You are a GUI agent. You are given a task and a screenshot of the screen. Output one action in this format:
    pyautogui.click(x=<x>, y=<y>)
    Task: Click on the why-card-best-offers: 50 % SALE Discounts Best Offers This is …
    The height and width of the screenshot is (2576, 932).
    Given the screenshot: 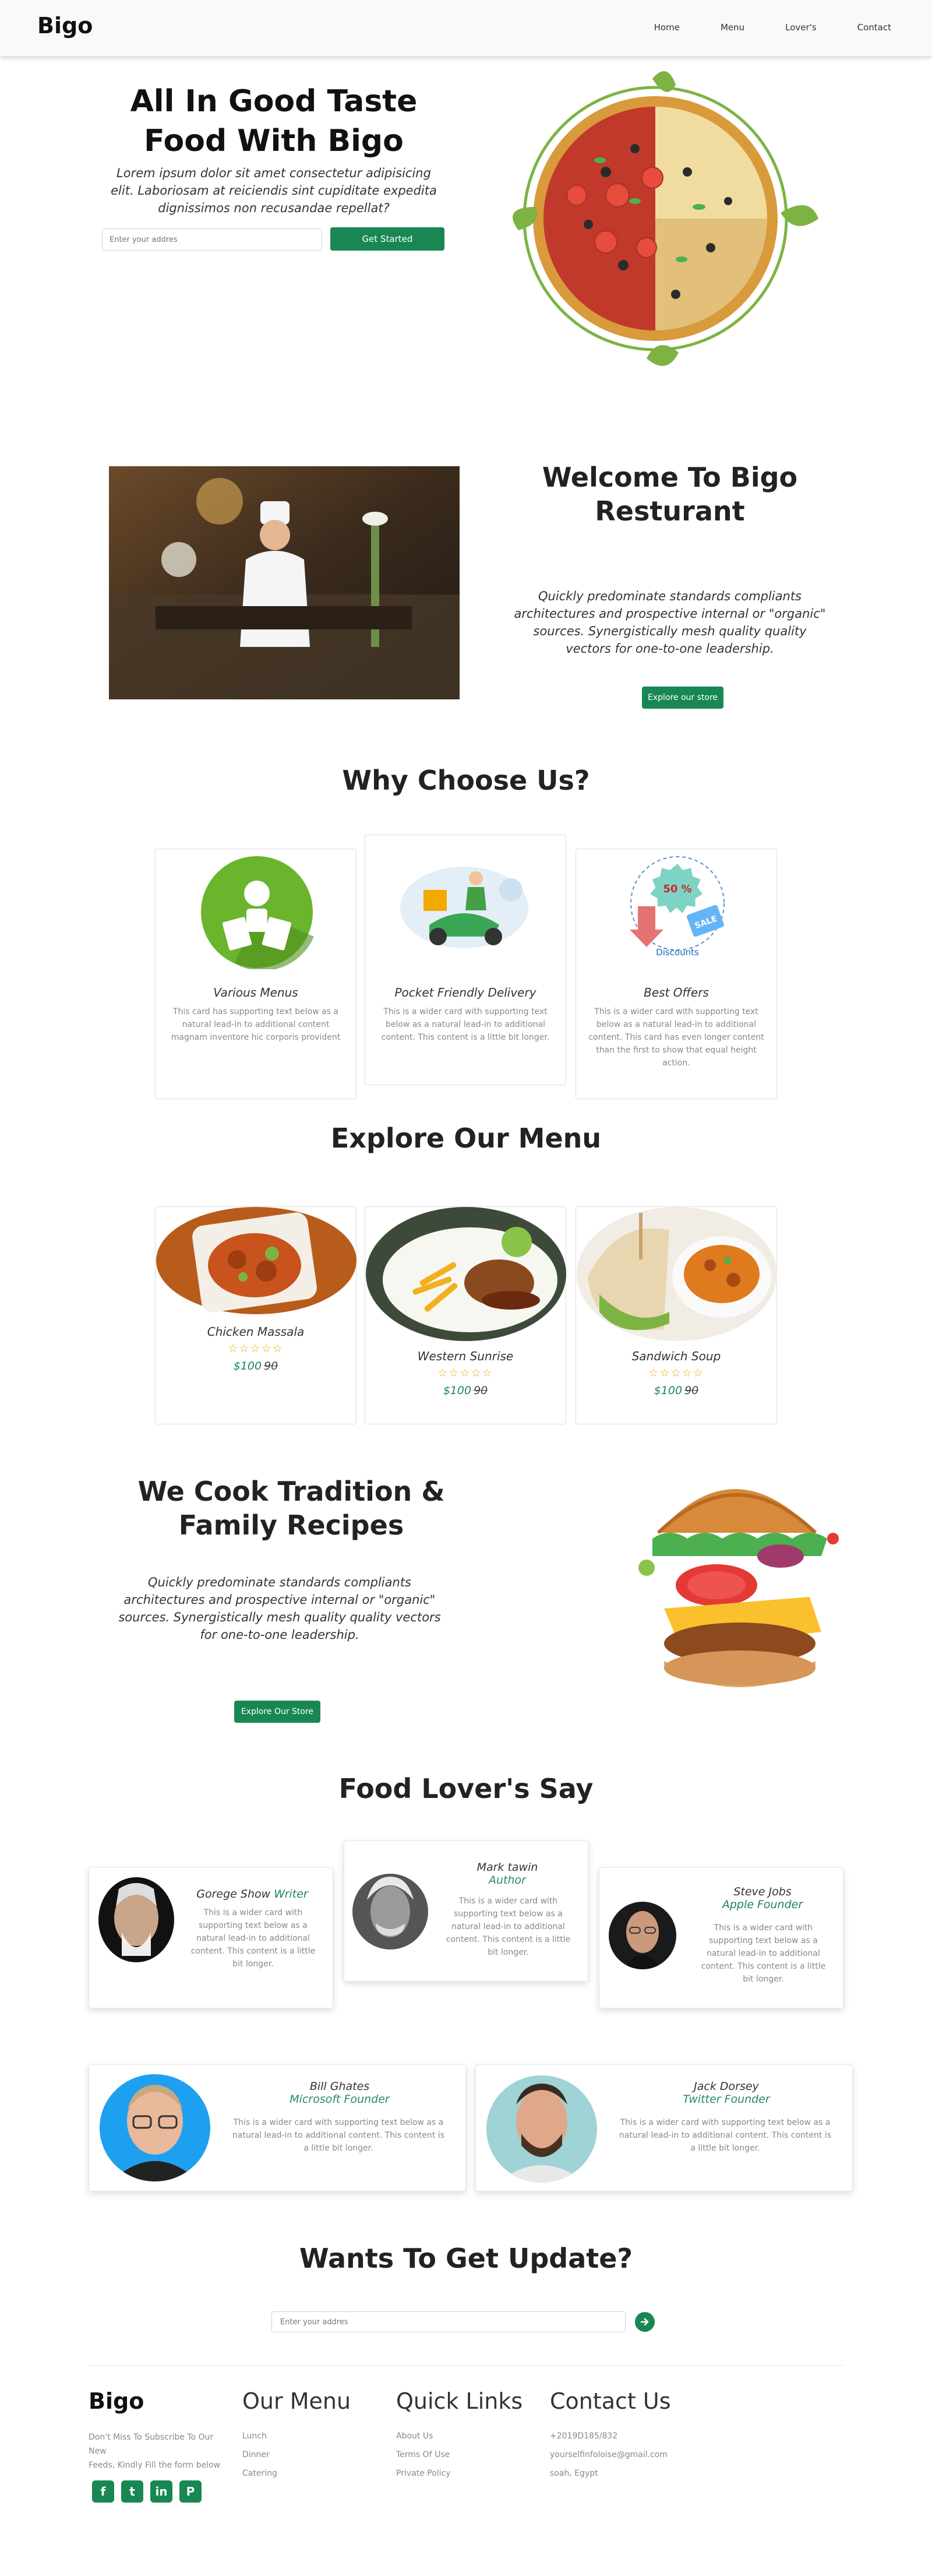 What is the action you would take?
    pyautogui.click(x=676, y=974)
    